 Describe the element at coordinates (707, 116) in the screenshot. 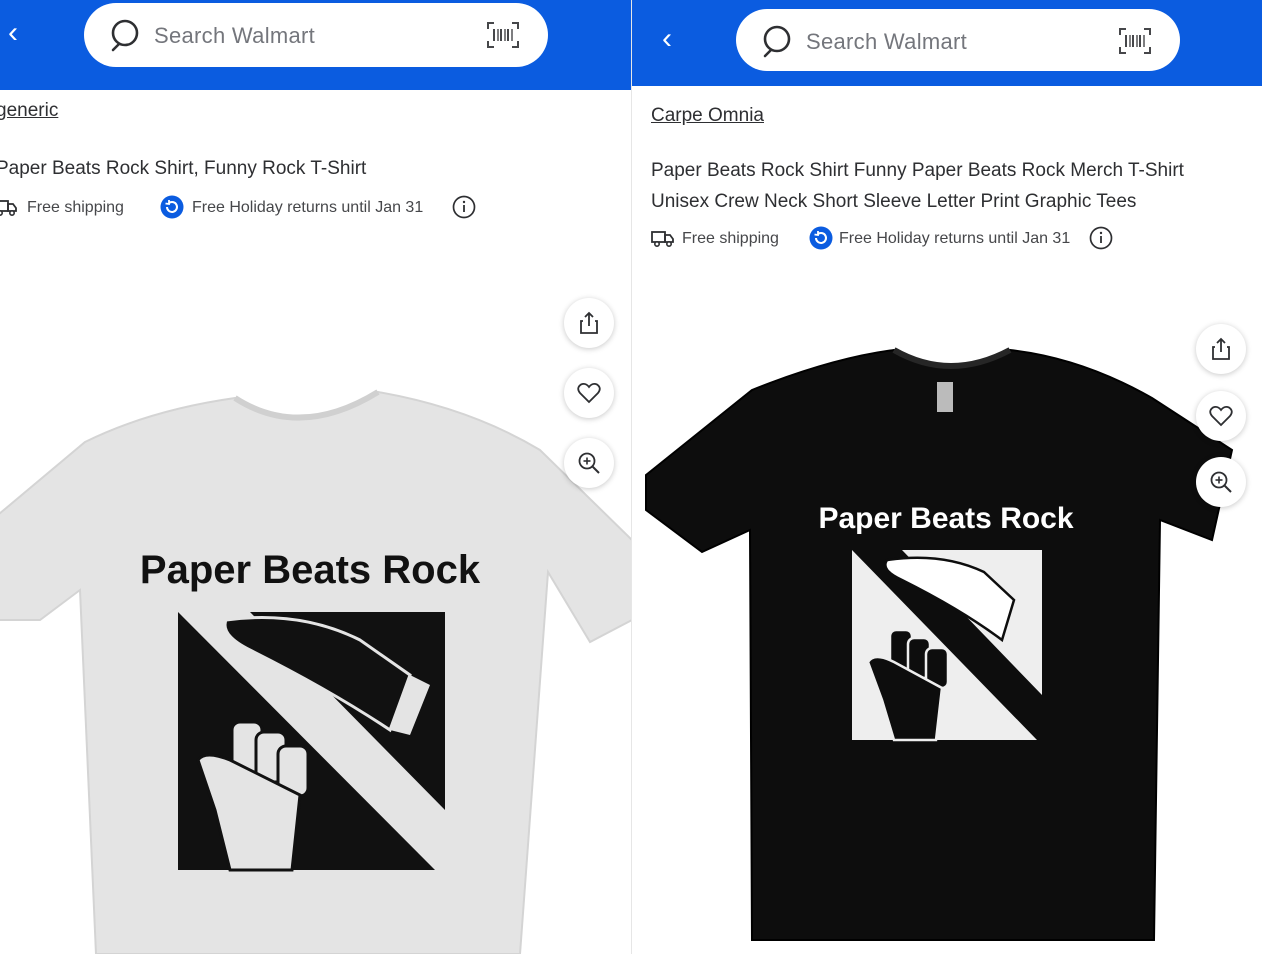

I see `seller-link: Carpe Omnia` at that location.